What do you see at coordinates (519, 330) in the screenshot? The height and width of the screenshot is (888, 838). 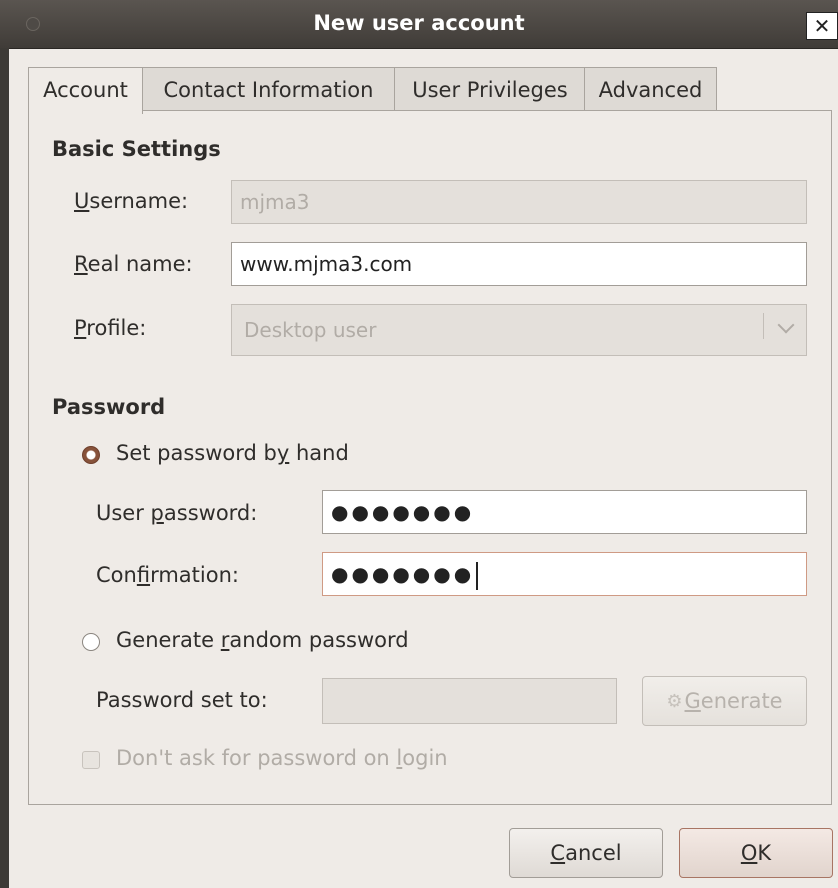 I see `profile-select: Desktop user` at bounding box center [519, 330].